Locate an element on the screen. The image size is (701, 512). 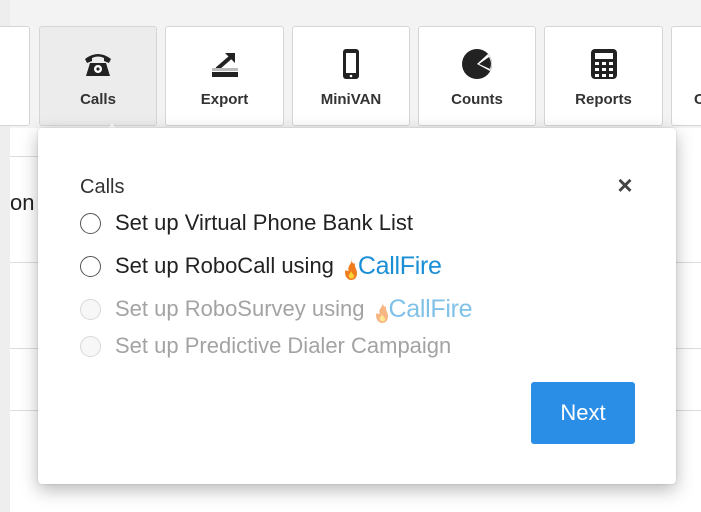
toolbar-button-export: Export is located at coordinates (224, 76).